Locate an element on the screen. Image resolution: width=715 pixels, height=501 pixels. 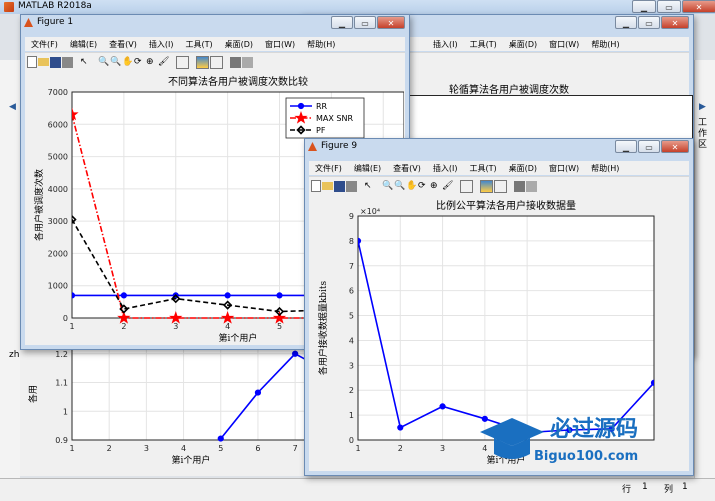
y-tick-label: 6 is located at coordinates (351, 291).